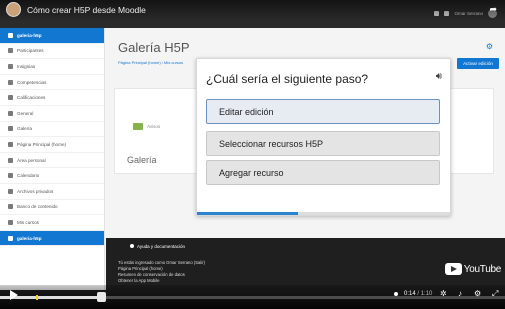 Image resolution: width=505 pixels, height=309 pixels. What do you see at coordinates (418, 294) in the screenshot?
I see `time-display: 0:14 / 1:10` at bounding box center [418, 294].